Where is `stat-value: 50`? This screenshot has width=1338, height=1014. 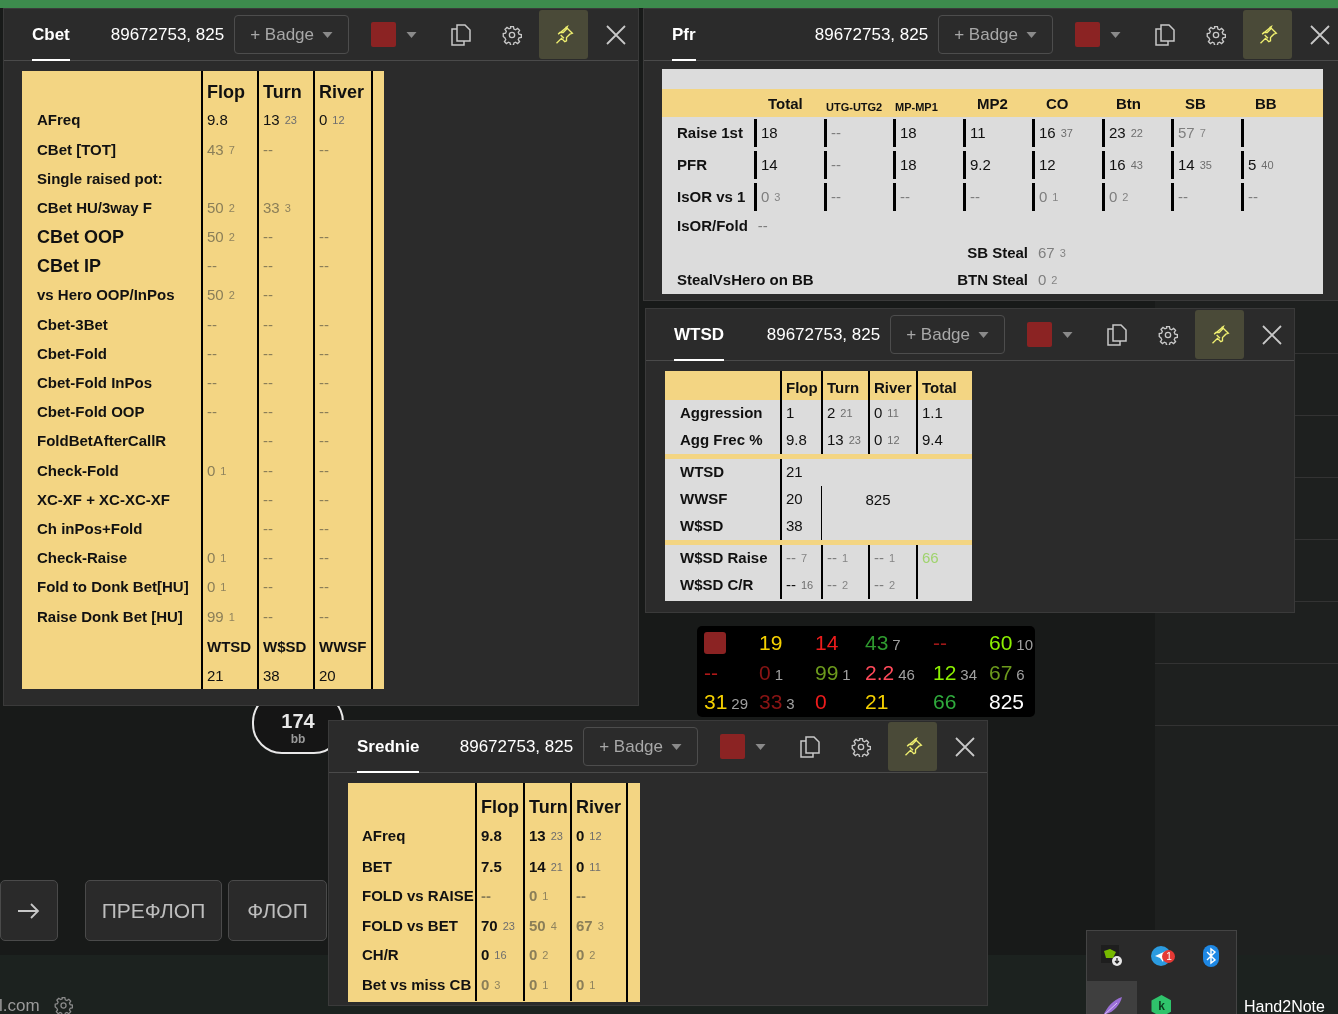
stat-value: 50 is located at coordinates (215, 237).